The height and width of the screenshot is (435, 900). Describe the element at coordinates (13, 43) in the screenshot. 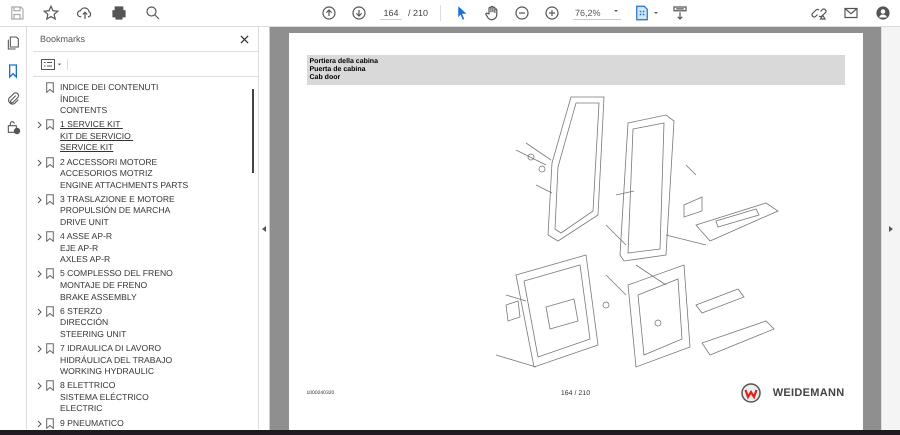

I see `pages-icon` at that location.